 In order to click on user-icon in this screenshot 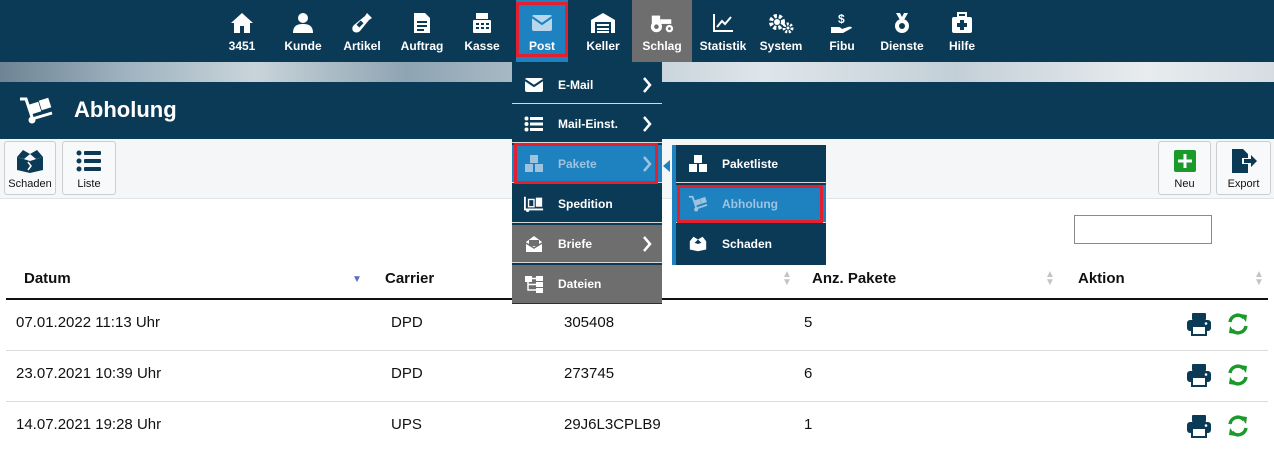, I will do `click(303, 23)`.